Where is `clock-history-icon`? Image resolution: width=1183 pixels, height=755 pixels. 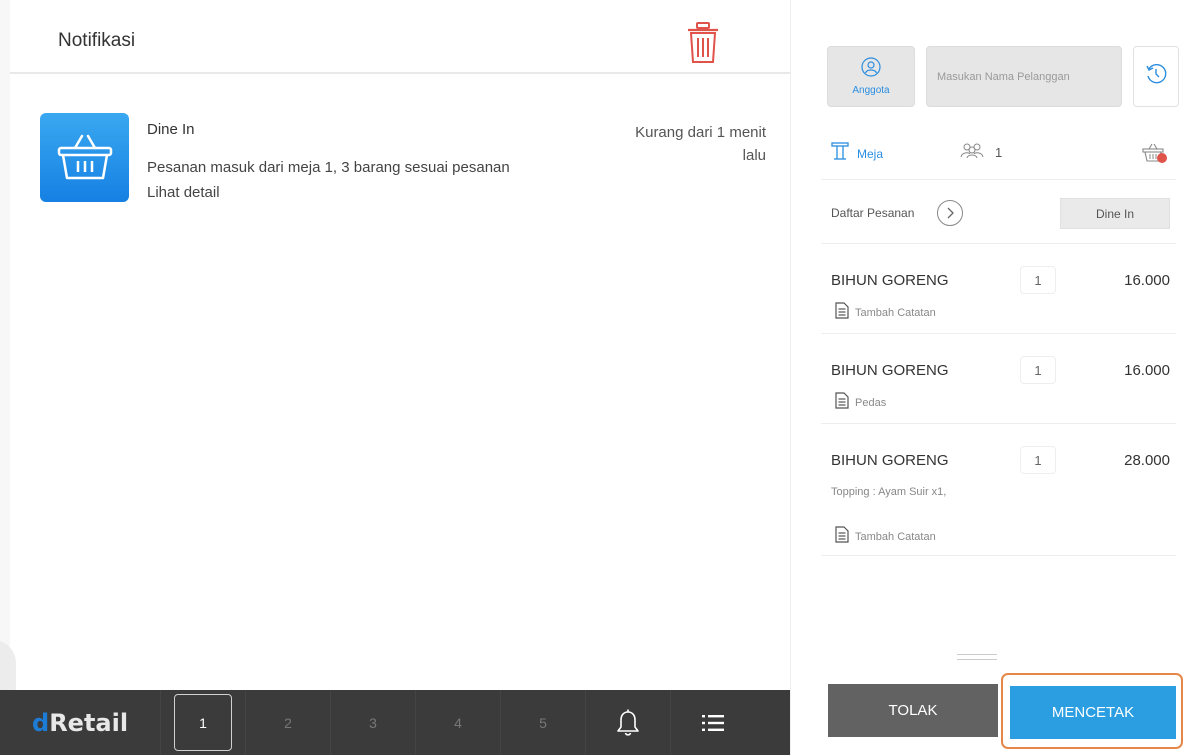 clock-history-icon is located at coordinates (1156, 76).